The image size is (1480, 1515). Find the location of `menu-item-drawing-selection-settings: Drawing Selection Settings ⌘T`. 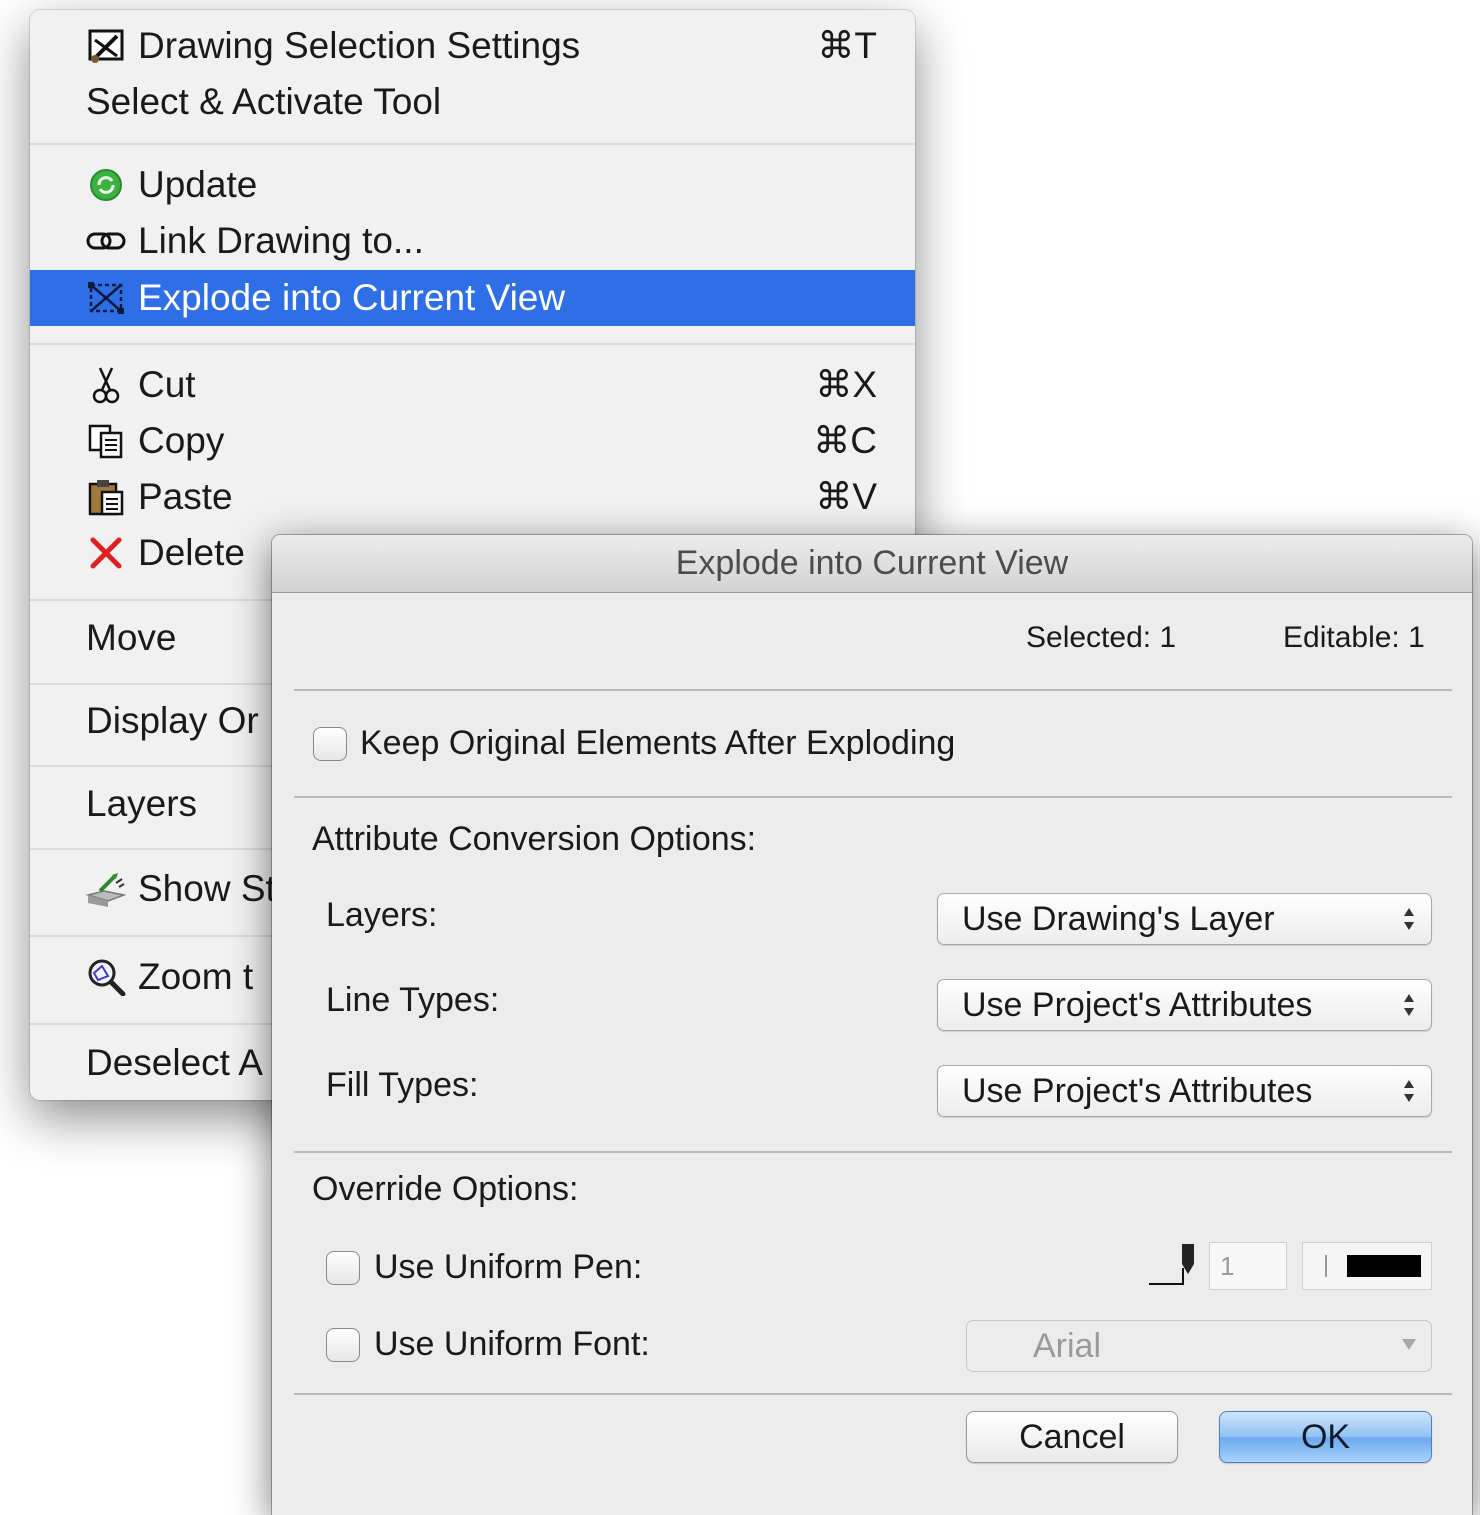

menu-item-drawing-selection-settings: Drawing Selection Settings ⌘T is located at coordinates (472, 46).